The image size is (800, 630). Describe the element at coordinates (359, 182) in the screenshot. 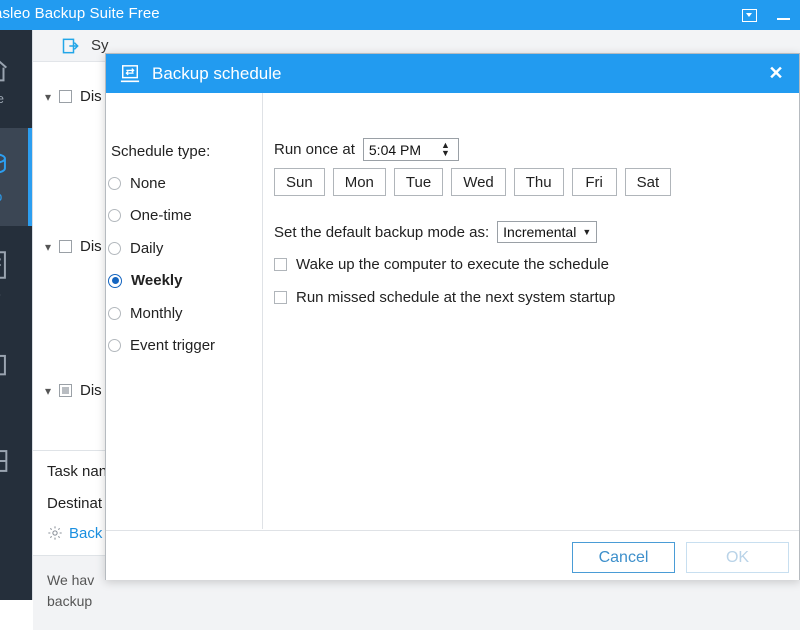

I see `day-button-mon: Mon` at that location.